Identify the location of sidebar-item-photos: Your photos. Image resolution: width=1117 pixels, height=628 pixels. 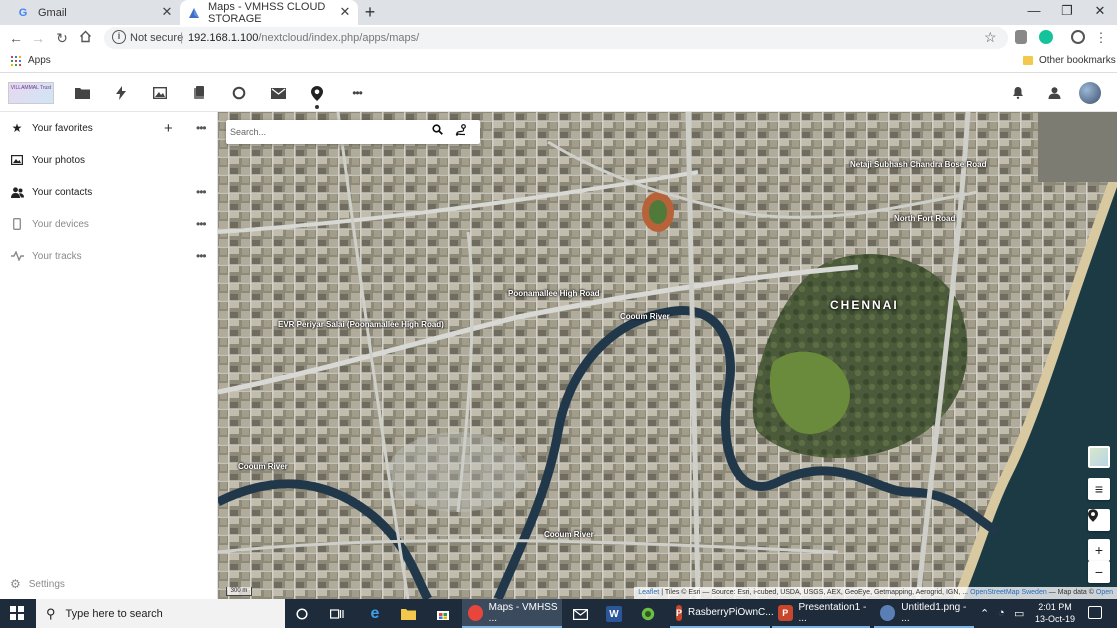
(109, 160).